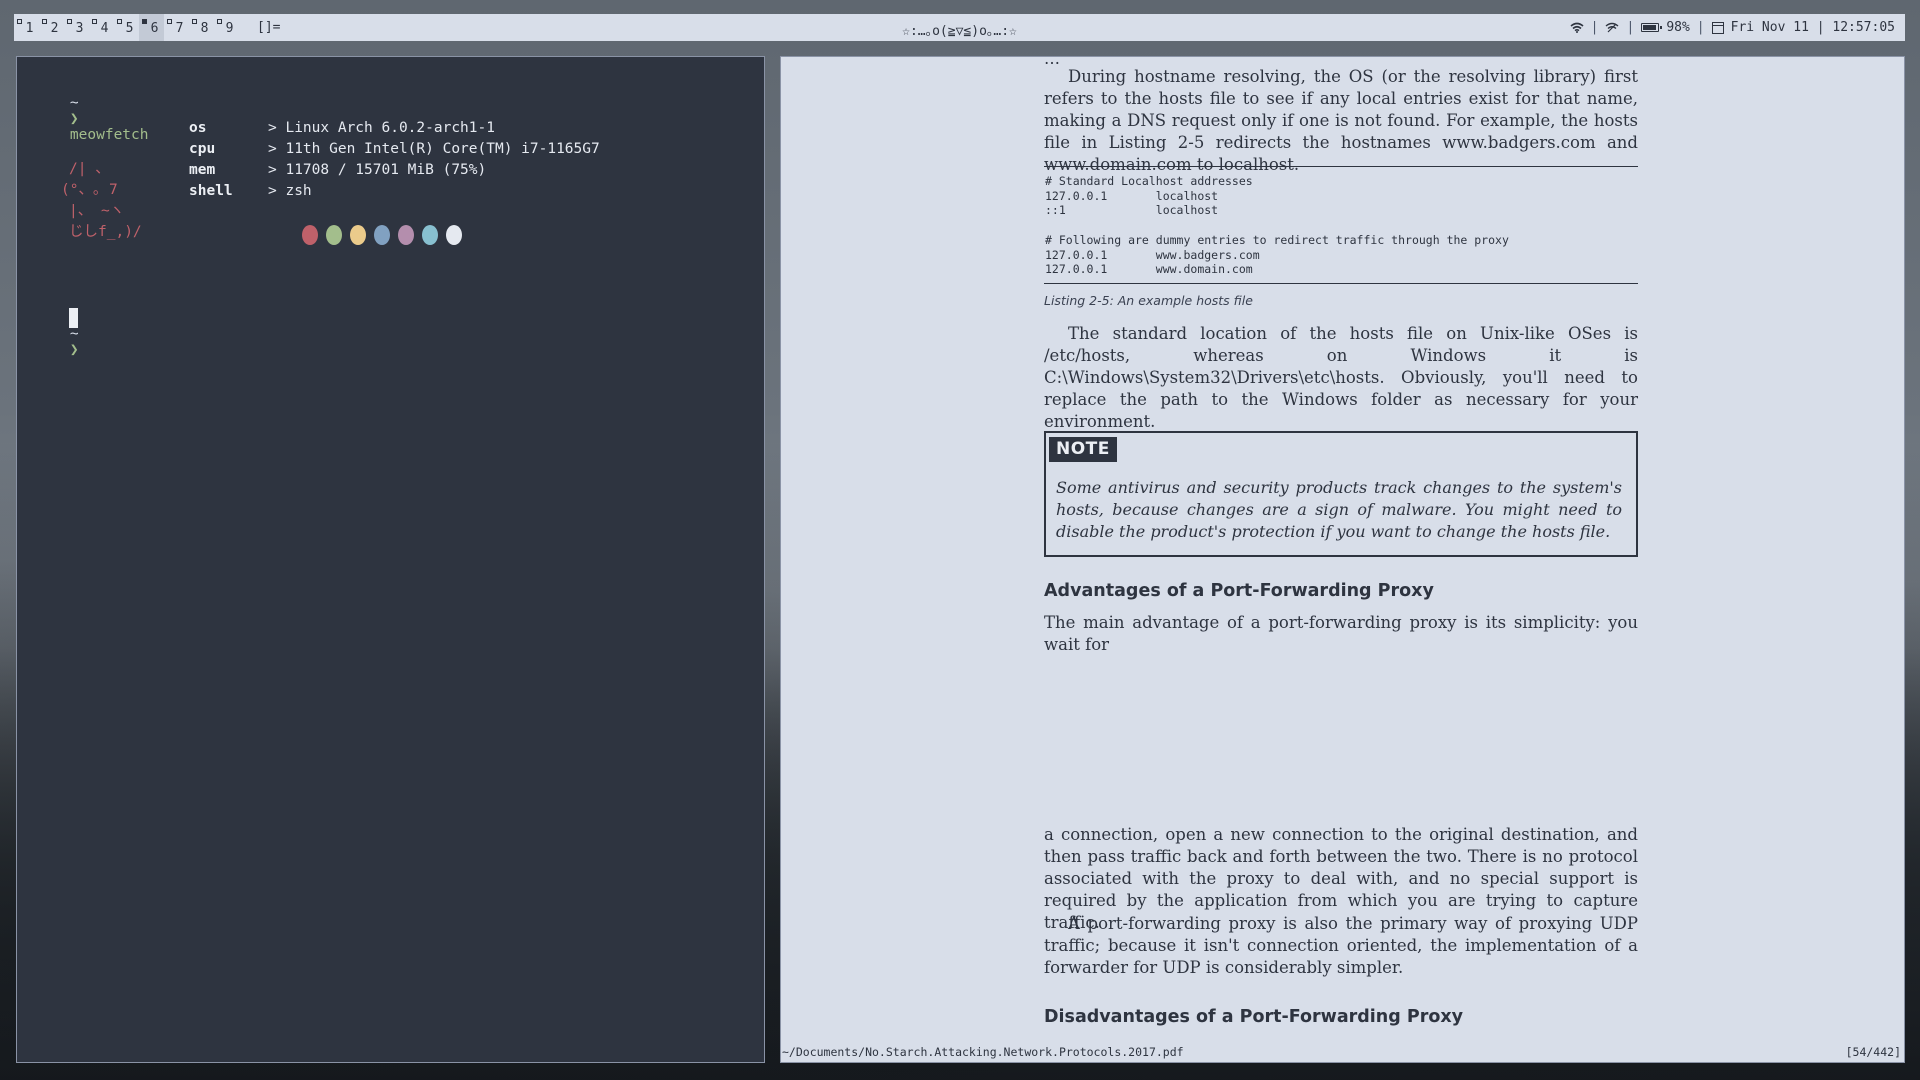 This screenshot has height=1080, width=1920. I want to click on workspace-3: 3, so click(76, 27).